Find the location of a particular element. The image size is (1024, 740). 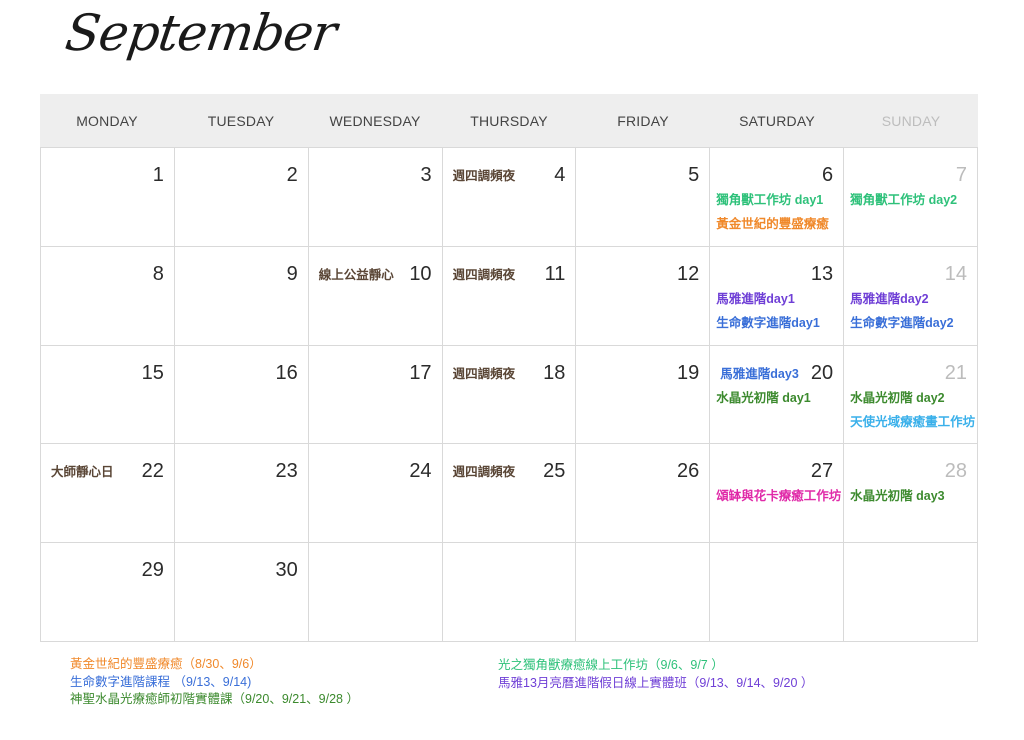

weekday-tuesday: TUESDAY is located at coordinates (241, 120).